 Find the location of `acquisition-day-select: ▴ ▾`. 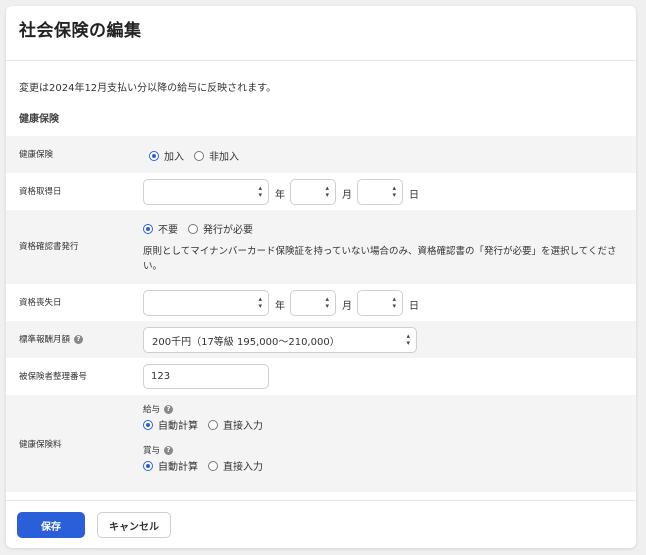

acquisition-day-select: ▴ ▾ is located at coordinates (380, 192).